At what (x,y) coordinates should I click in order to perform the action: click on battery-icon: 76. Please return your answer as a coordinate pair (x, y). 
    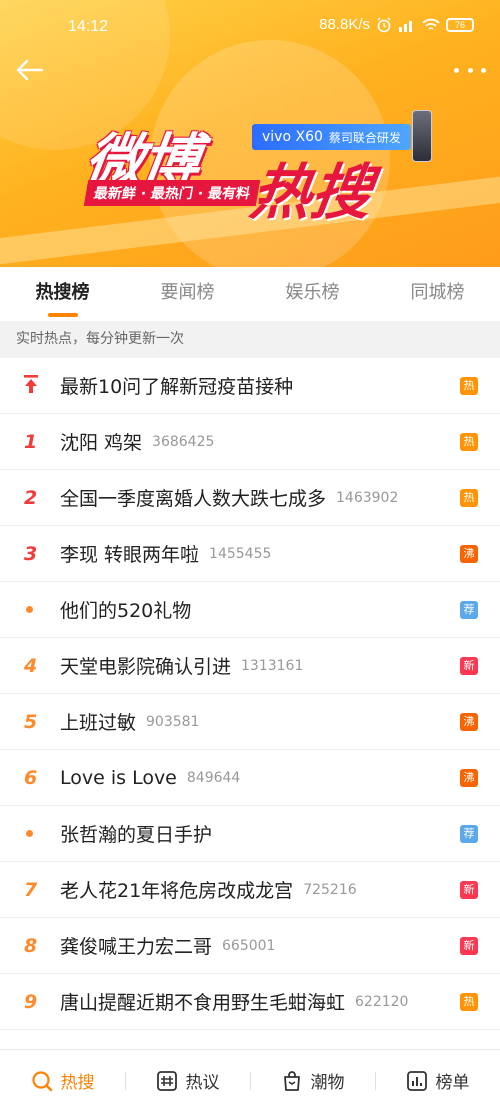
    Looking at the image, I should click on (460, 24).